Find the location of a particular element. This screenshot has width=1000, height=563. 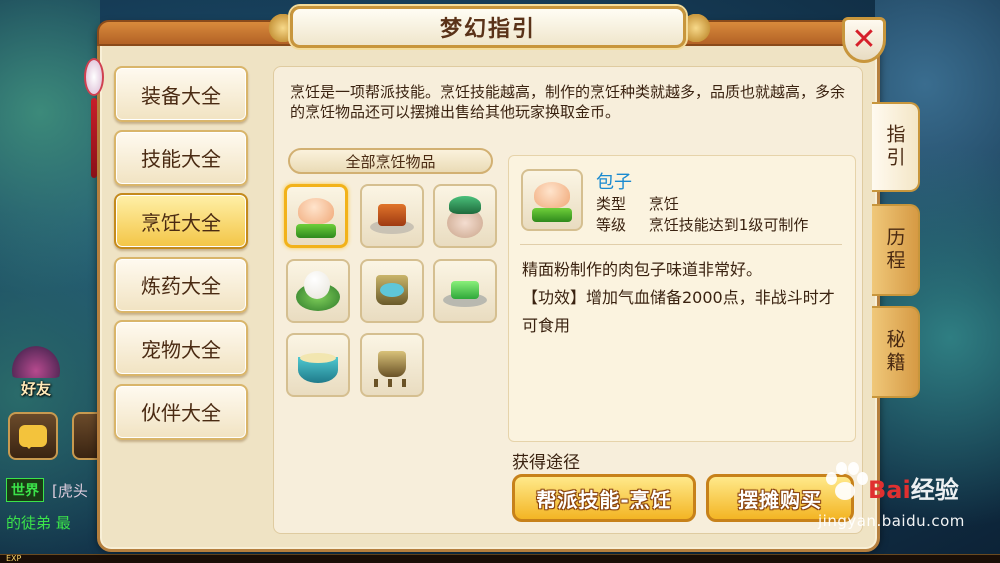

detail-type-key: 类型 is located at coordinates (611, 204).